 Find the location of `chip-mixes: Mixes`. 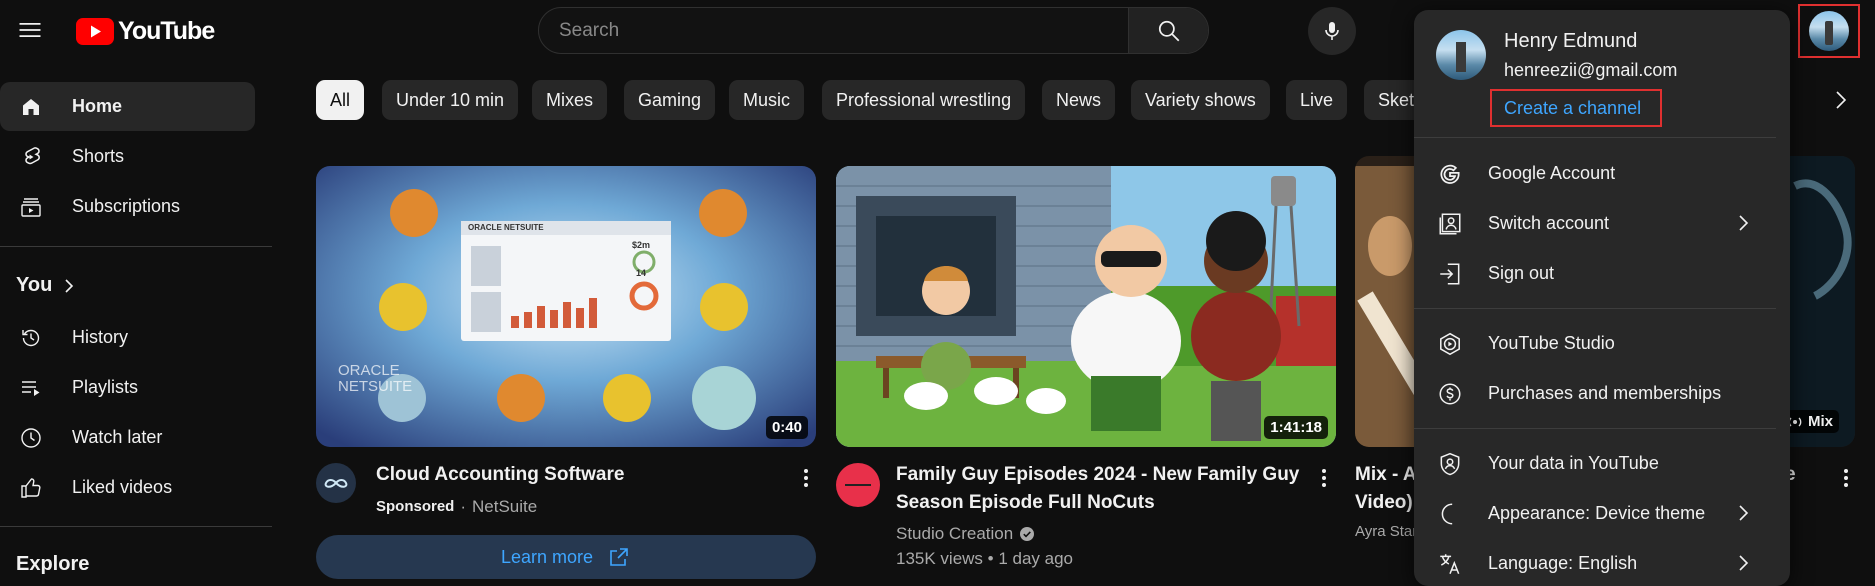

chip-mixes: Mixes is located at coordinates (570, 100).